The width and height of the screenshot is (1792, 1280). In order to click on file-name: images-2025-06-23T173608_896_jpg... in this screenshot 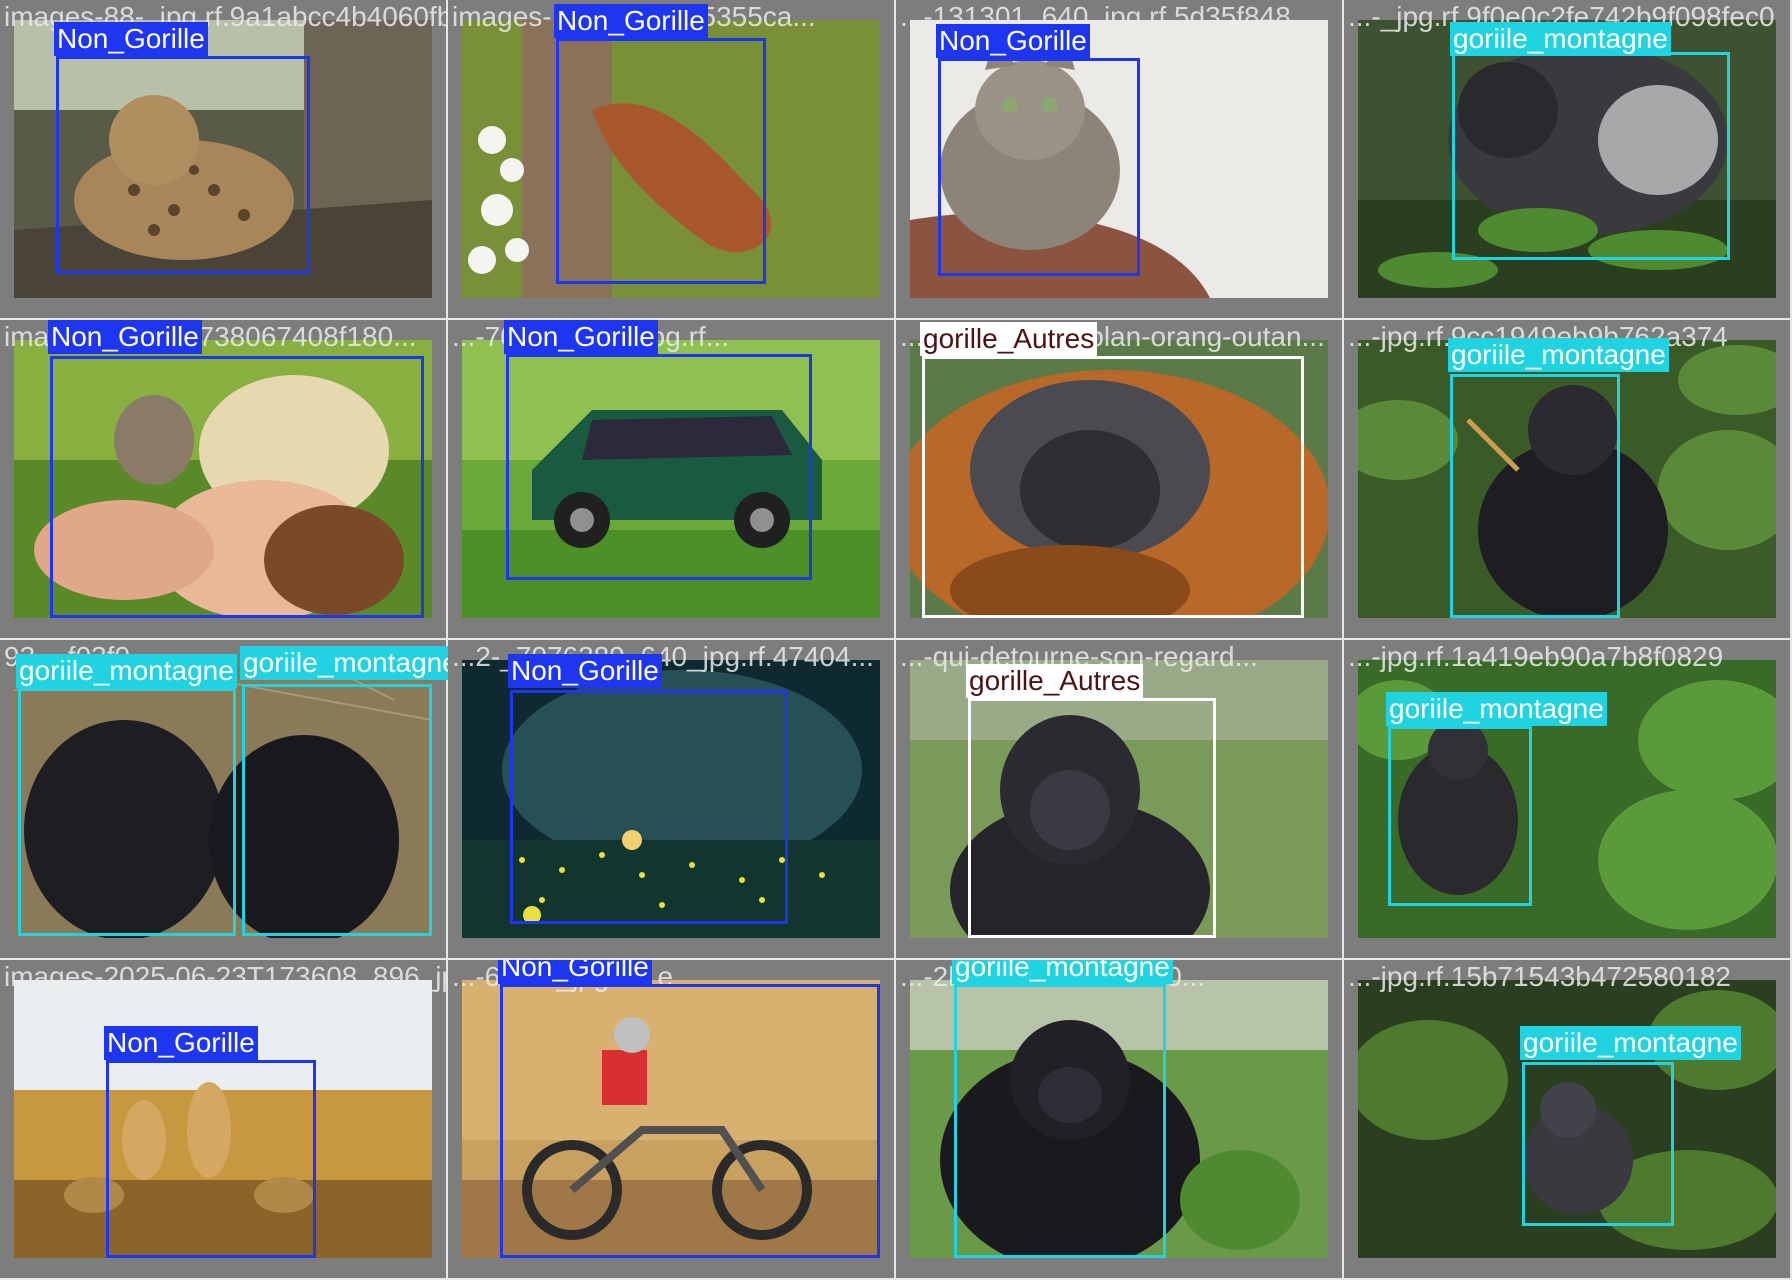, I will do `click(226, 976)`.